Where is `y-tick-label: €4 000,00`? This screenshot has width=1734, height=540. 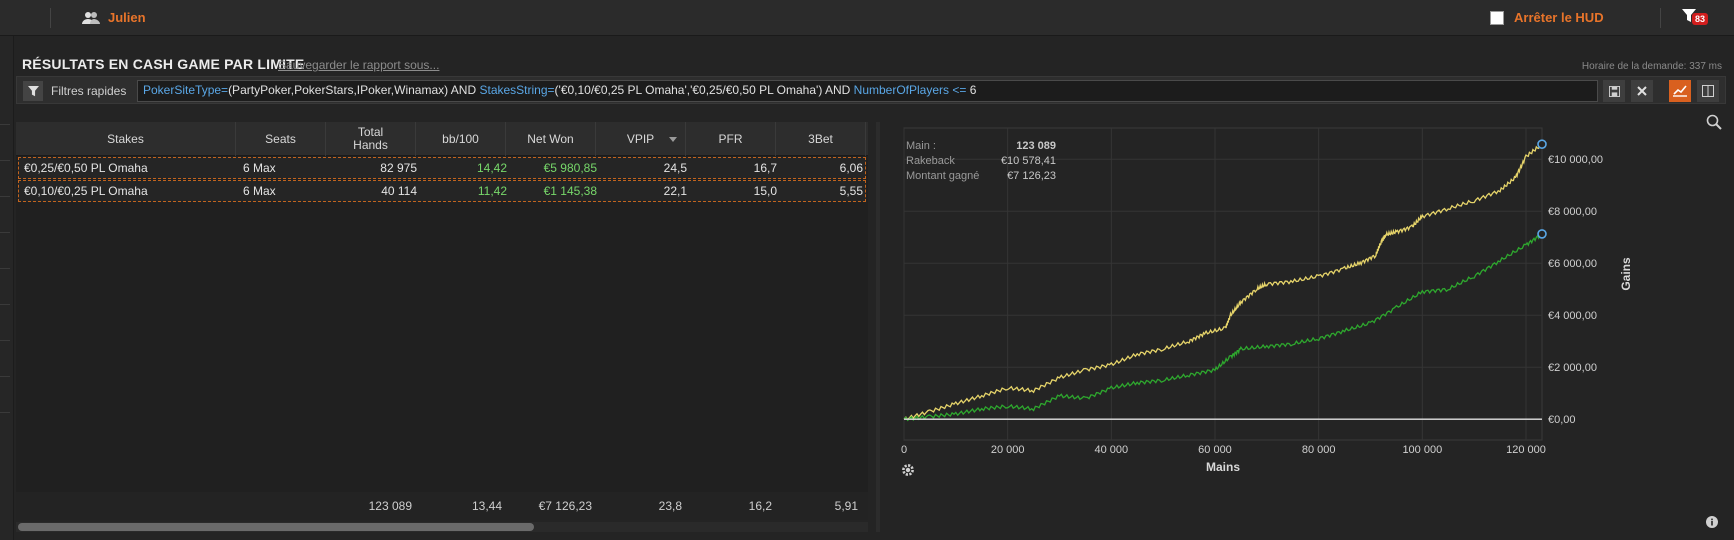
y-tick-label: €4 000,00 is located at coordinates (1572, 316).